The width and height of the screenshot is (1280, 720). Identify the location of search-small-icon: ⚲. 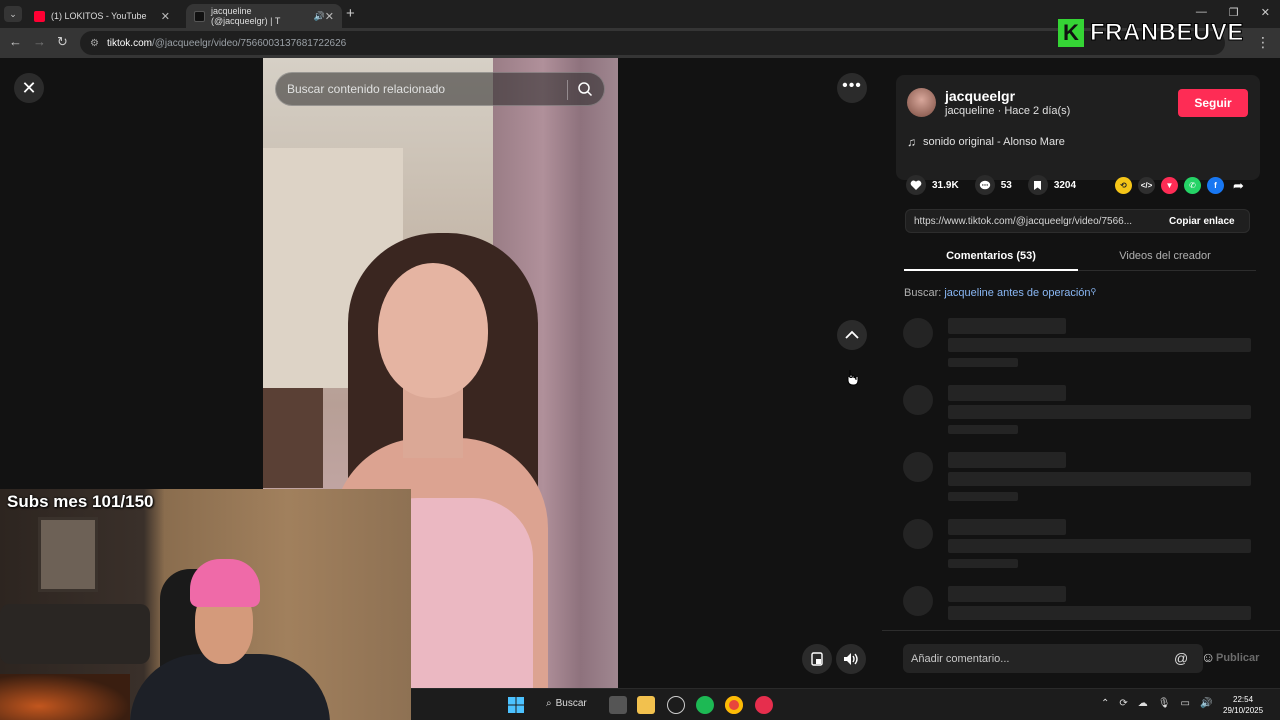
(1093, 291).